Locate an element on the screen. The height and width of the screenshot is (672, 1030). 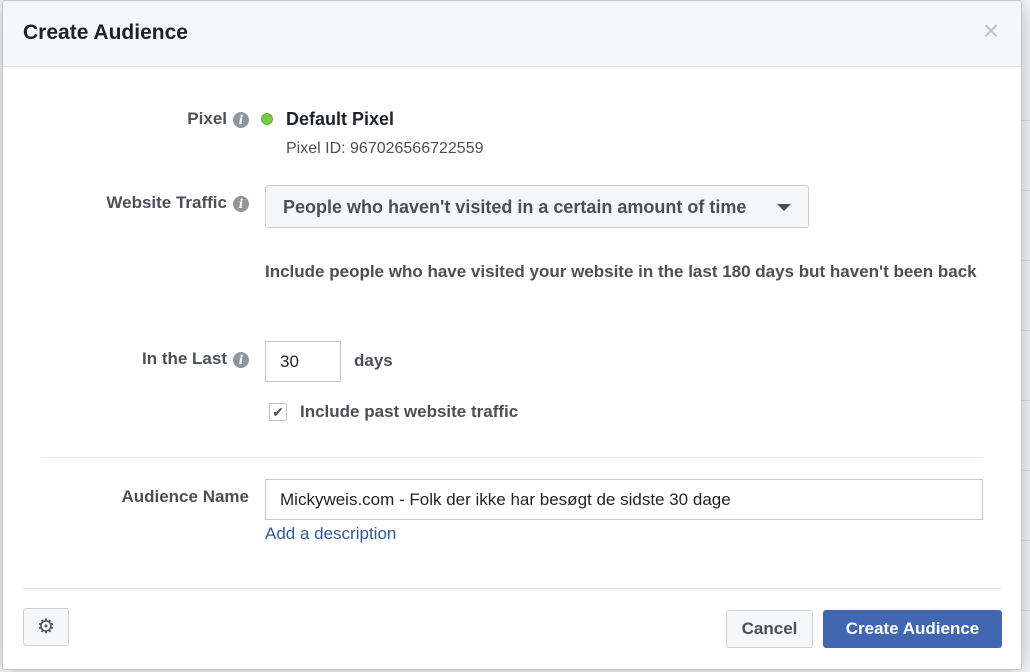
days-input is located at coordinates (303, 361).